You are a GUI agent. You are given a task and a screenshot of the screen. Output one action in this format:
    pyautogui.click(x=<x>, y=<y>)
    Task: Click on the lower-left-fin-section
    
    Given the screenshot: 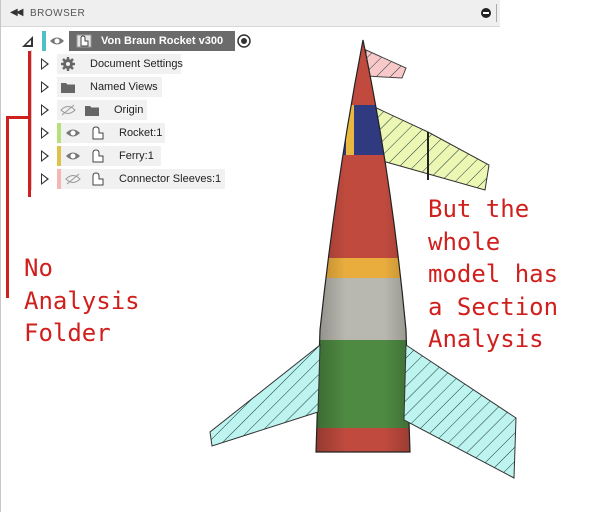 What is the action you would take?
    pyautogui.click(x=265, y=395)
    